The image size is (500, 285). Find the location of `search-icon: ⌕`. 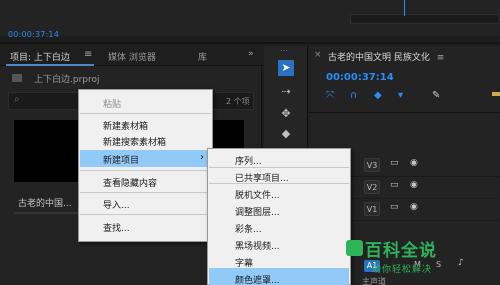

search-icon: ⌕ is located at coordinates (17, 99).